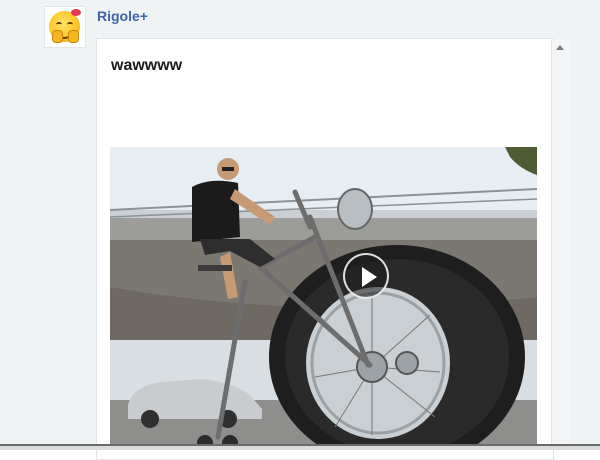  What do you see at coordinates (73, 36) in the screenshot?
I see `right-hand` at bounding box center [73, 36].